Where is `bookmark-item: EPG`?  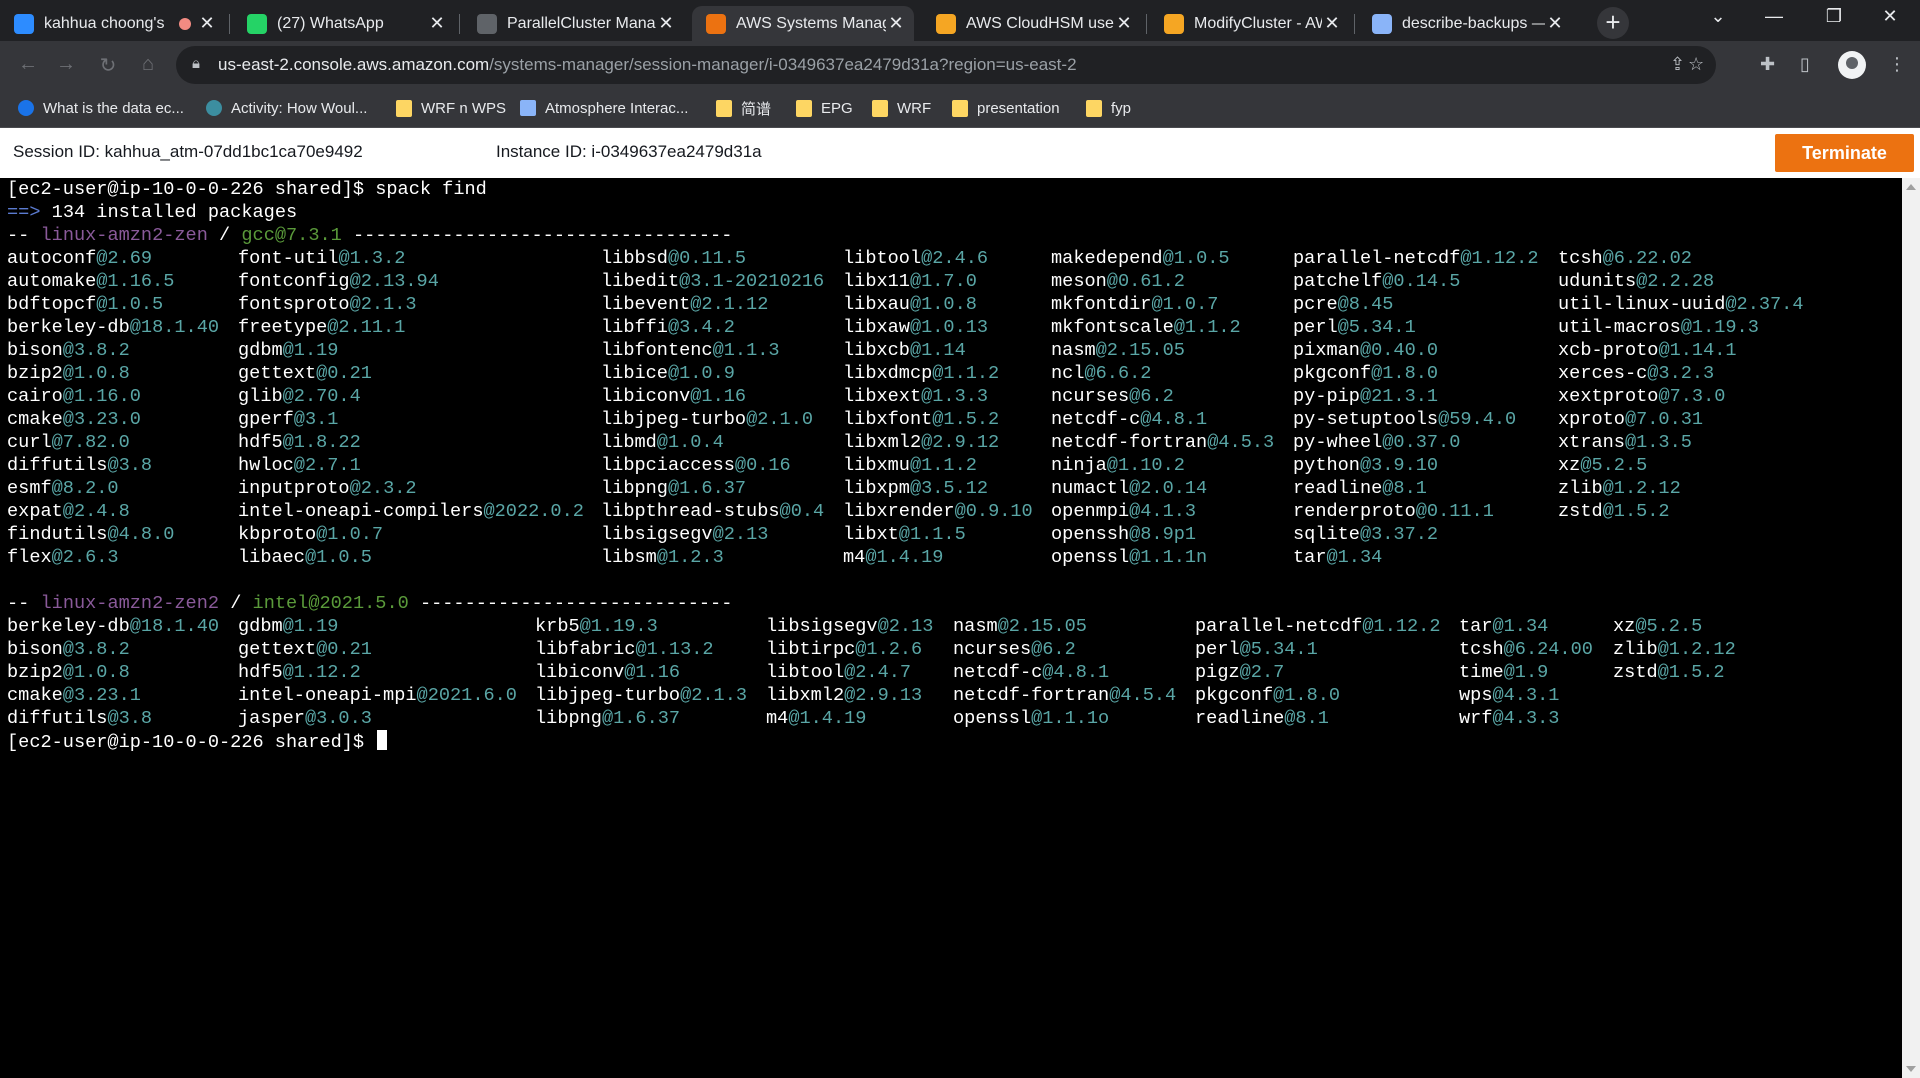
bookmark-item: EPG is located at coordinates (824, 108).